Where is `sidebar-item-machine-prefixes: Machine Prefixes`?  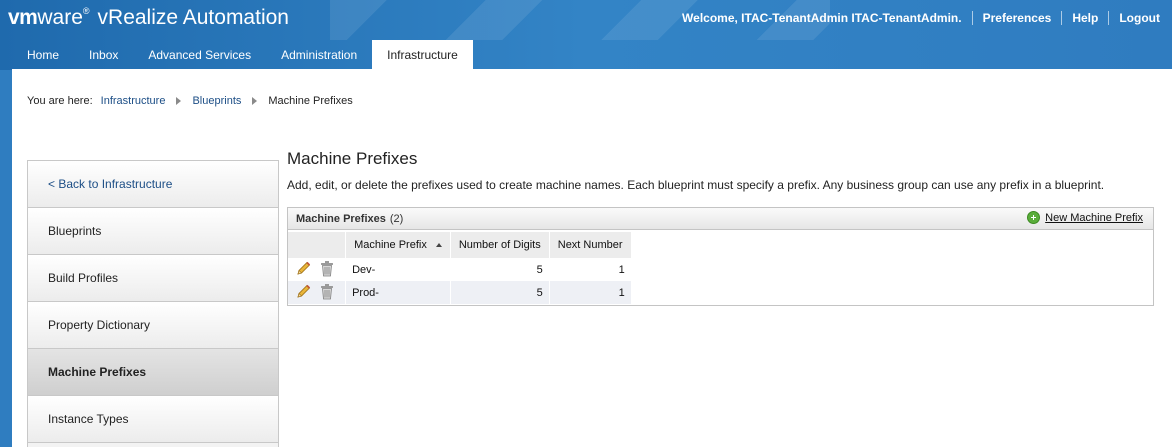 sidebar-item-machine-prefixes: Machine Prefixes is located at coordinates (153, 372).